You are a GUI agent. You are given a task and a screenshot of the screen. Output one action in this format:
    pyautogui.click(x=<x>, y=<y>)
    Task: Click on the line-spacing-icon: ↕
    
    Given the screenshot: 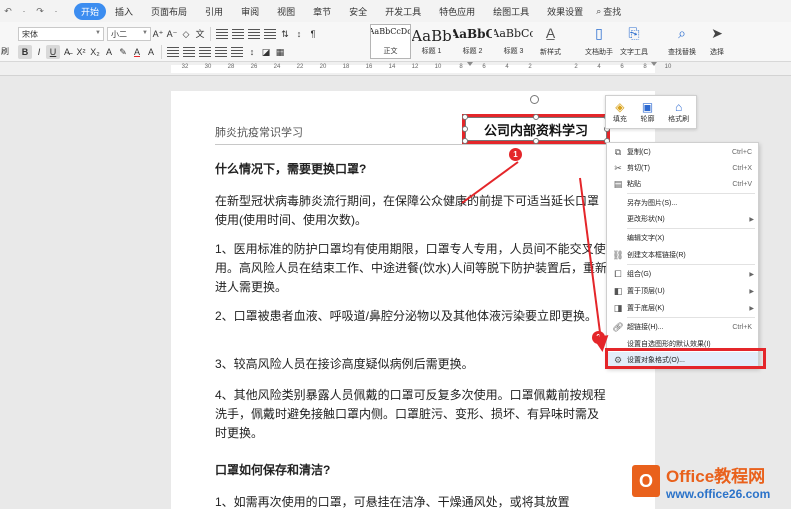 What is the action you would take?
    pyautogui.click(x=252, y=52)
    